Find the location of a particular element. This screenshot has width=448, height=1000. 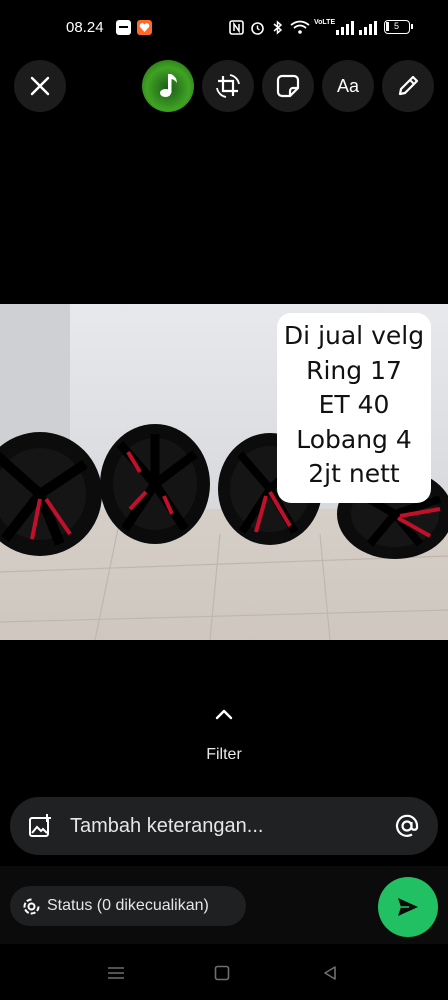

status-label: Status (0 dikecualikan) is located at coordinates (128, 905).